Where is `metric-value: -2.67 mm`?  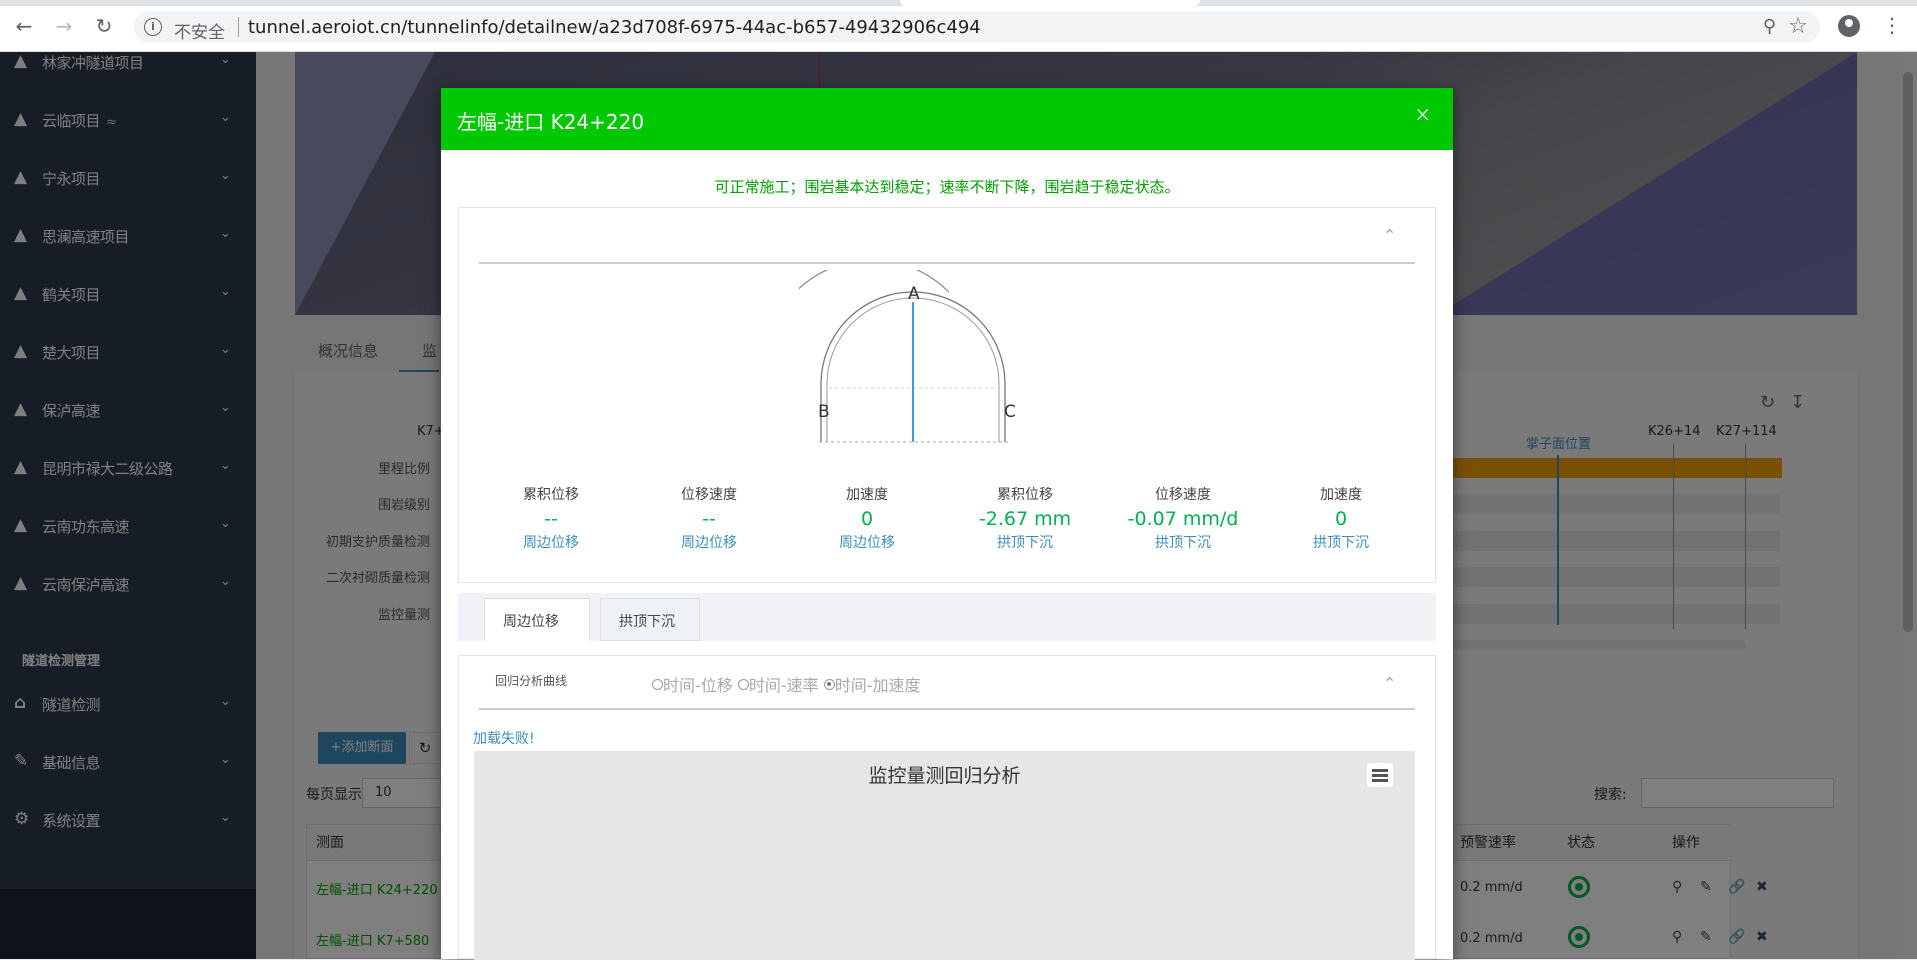
metric-value: -2.67 mm is located at coordinates (1025, 519).